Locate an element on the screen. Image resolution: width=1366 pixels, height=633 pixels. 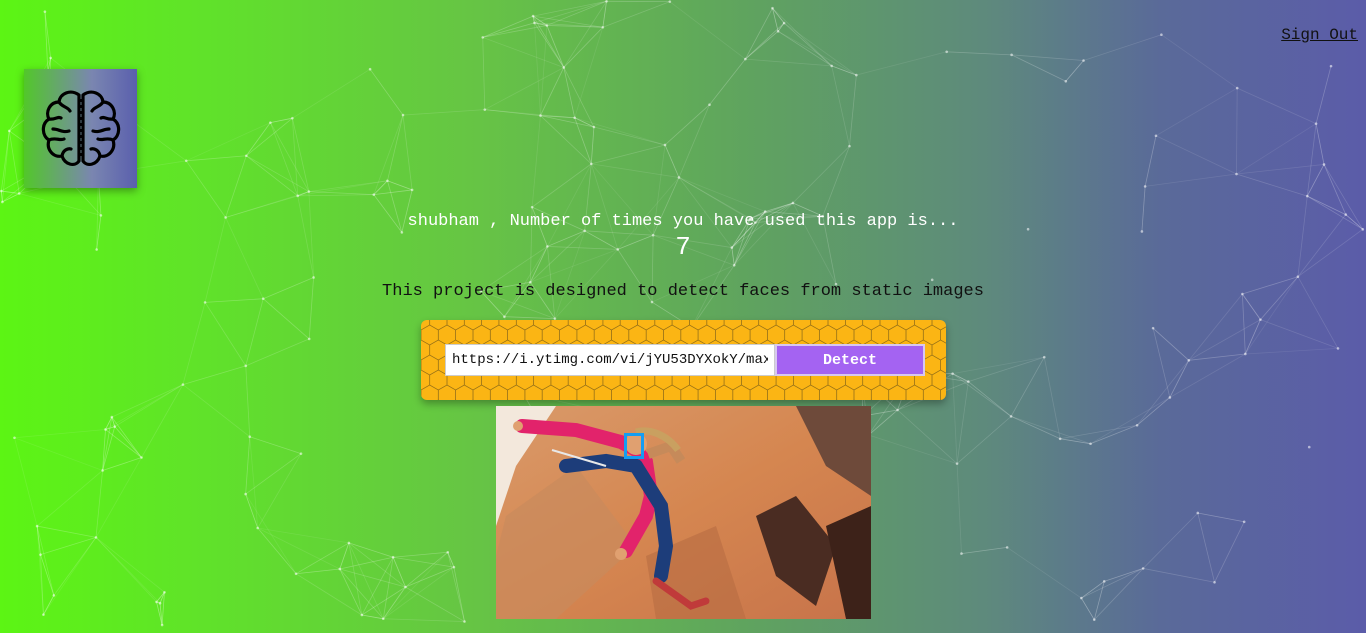
detect-button: Detect is located at coordinates (850, 360).